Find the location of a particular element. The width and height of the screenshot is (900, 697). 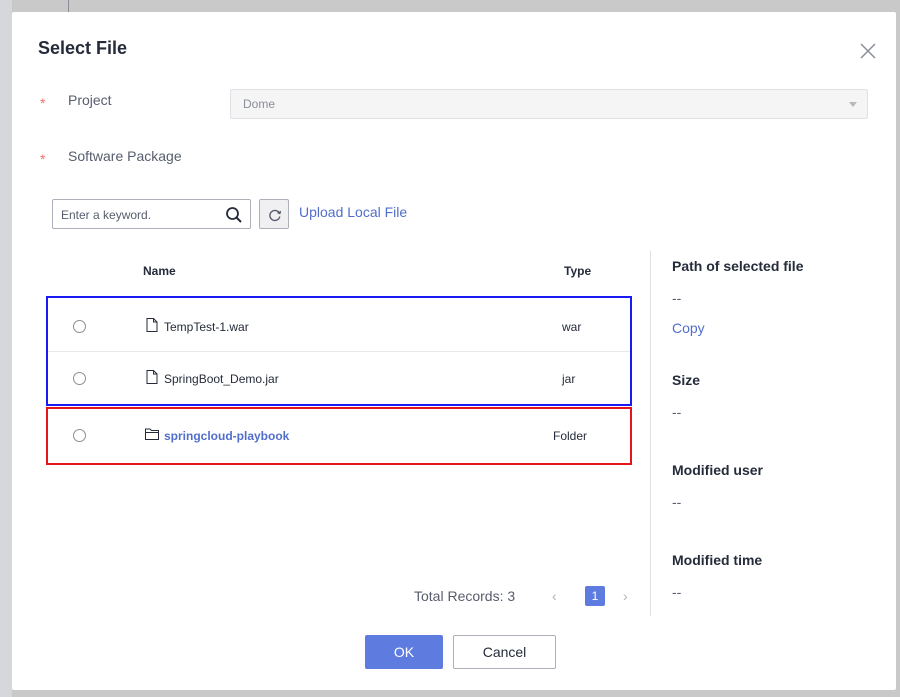

pager-page-button: 1 is located at coordinates (595, 596).